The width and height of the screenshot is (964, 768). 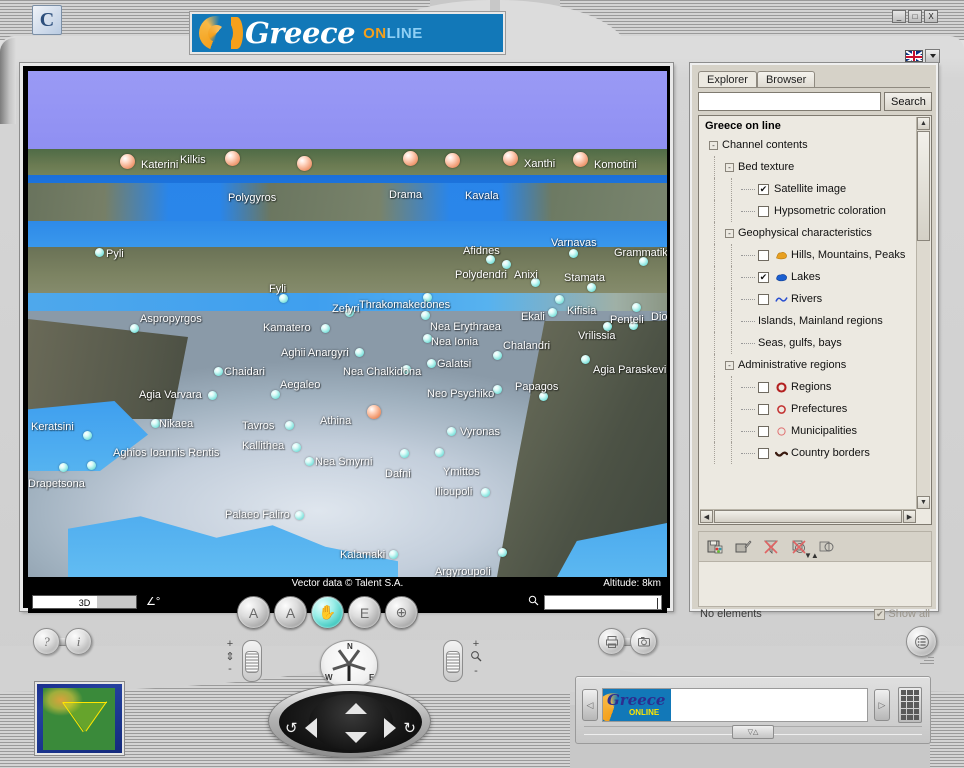 What do you see at coordinates (908, 101) in the screenshot?
I see `search-button: Search` at bounding box center [908, 101].